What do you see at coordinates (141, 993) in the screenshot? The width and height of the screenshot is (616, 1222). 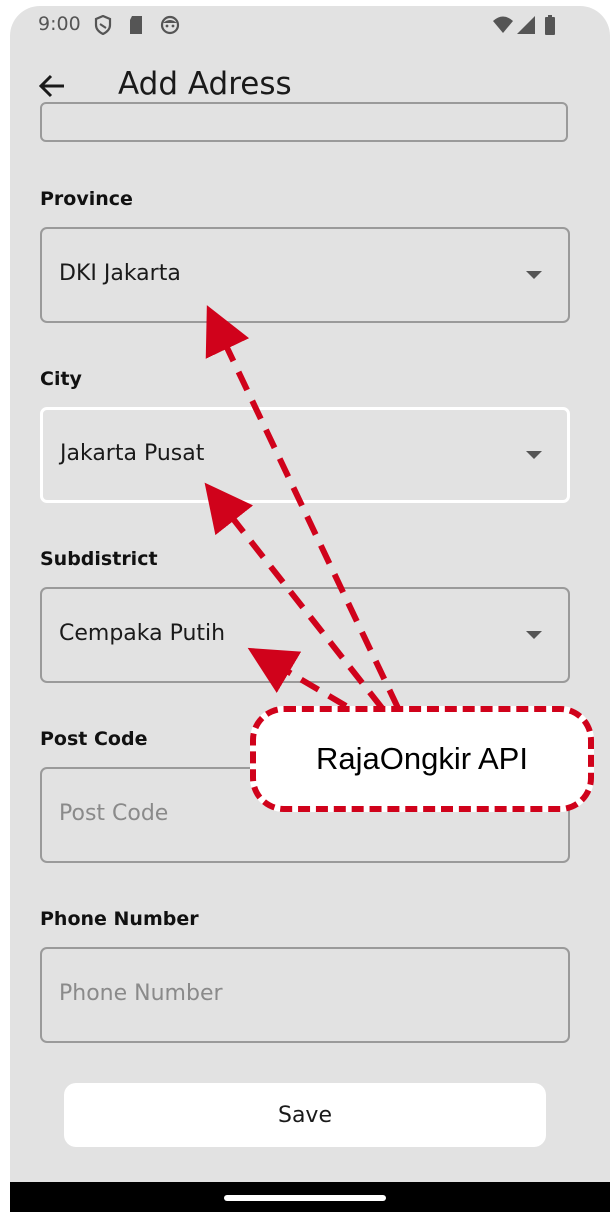 I see `phone-number-placeholder: Phone Number` at bounding box center [141, 993].